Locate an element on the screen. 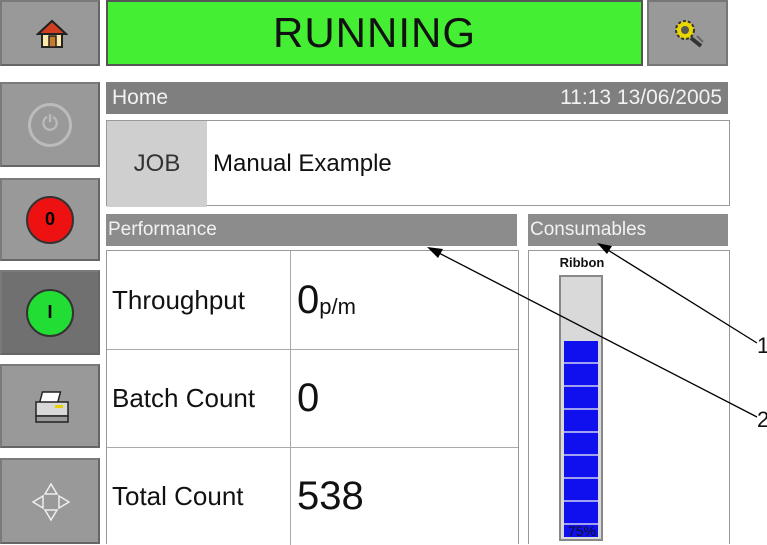 This screenshot has width=767, height=545. callout-arrows is located at coordinates (592, 330).